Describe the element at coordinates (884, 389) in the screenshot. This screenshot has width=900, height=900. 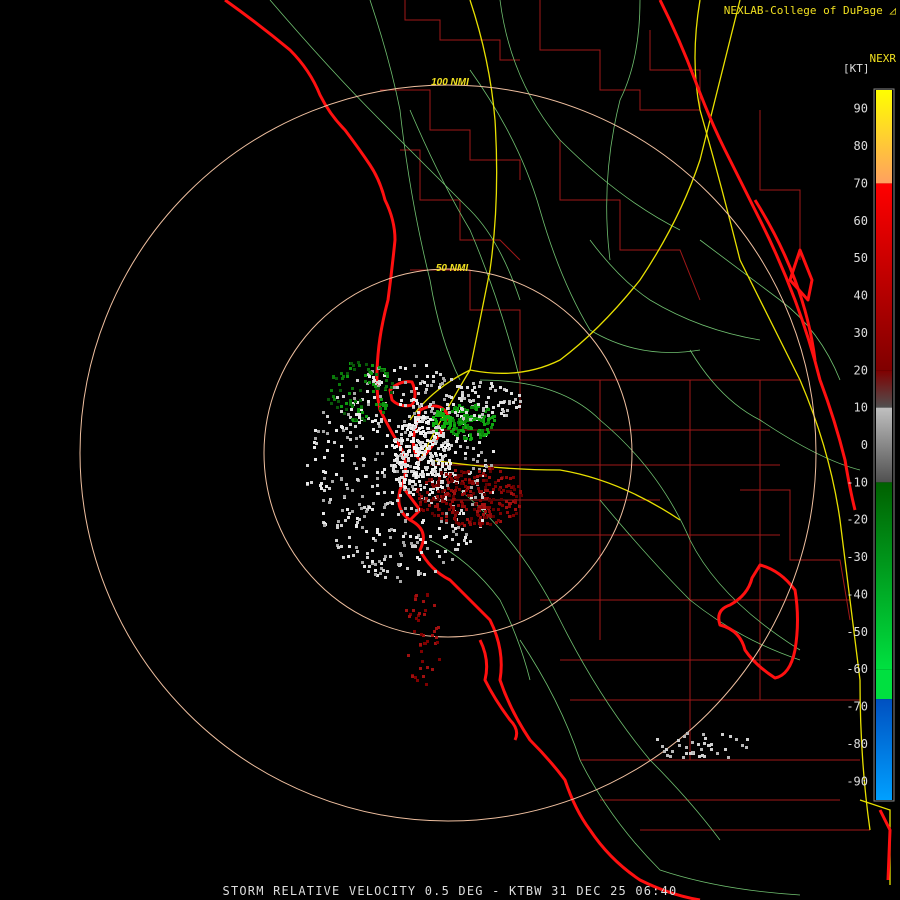
I see `legend-segment` at that location.